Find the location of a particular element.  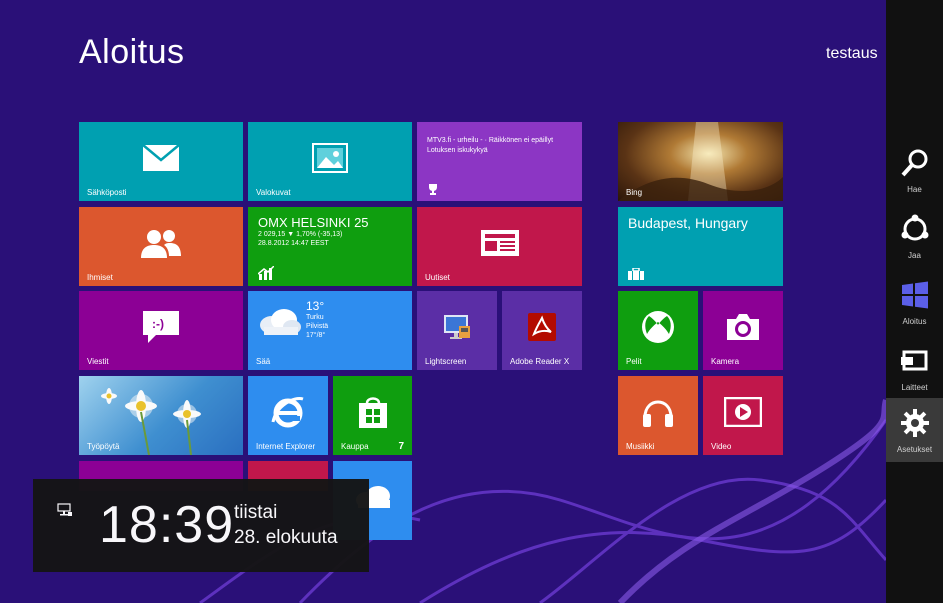

finance-index-title: OMX HELSINKI 25 is located at coordinates (313, 222).